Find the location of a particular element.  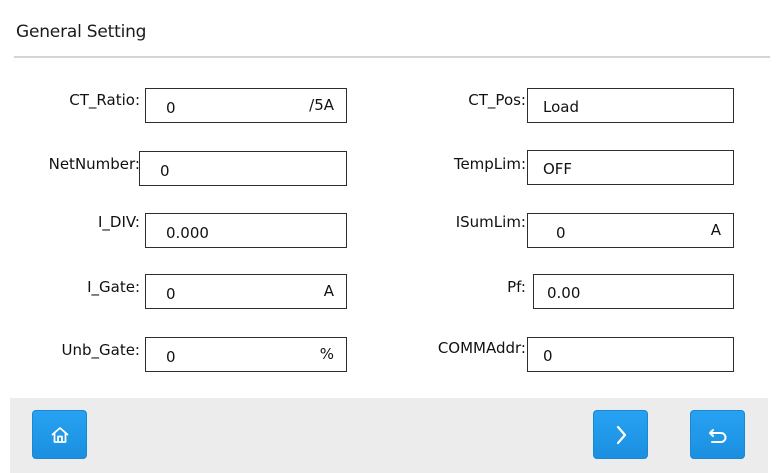

i-gate-label: I_Gate: is located at coordinates (113, 287).